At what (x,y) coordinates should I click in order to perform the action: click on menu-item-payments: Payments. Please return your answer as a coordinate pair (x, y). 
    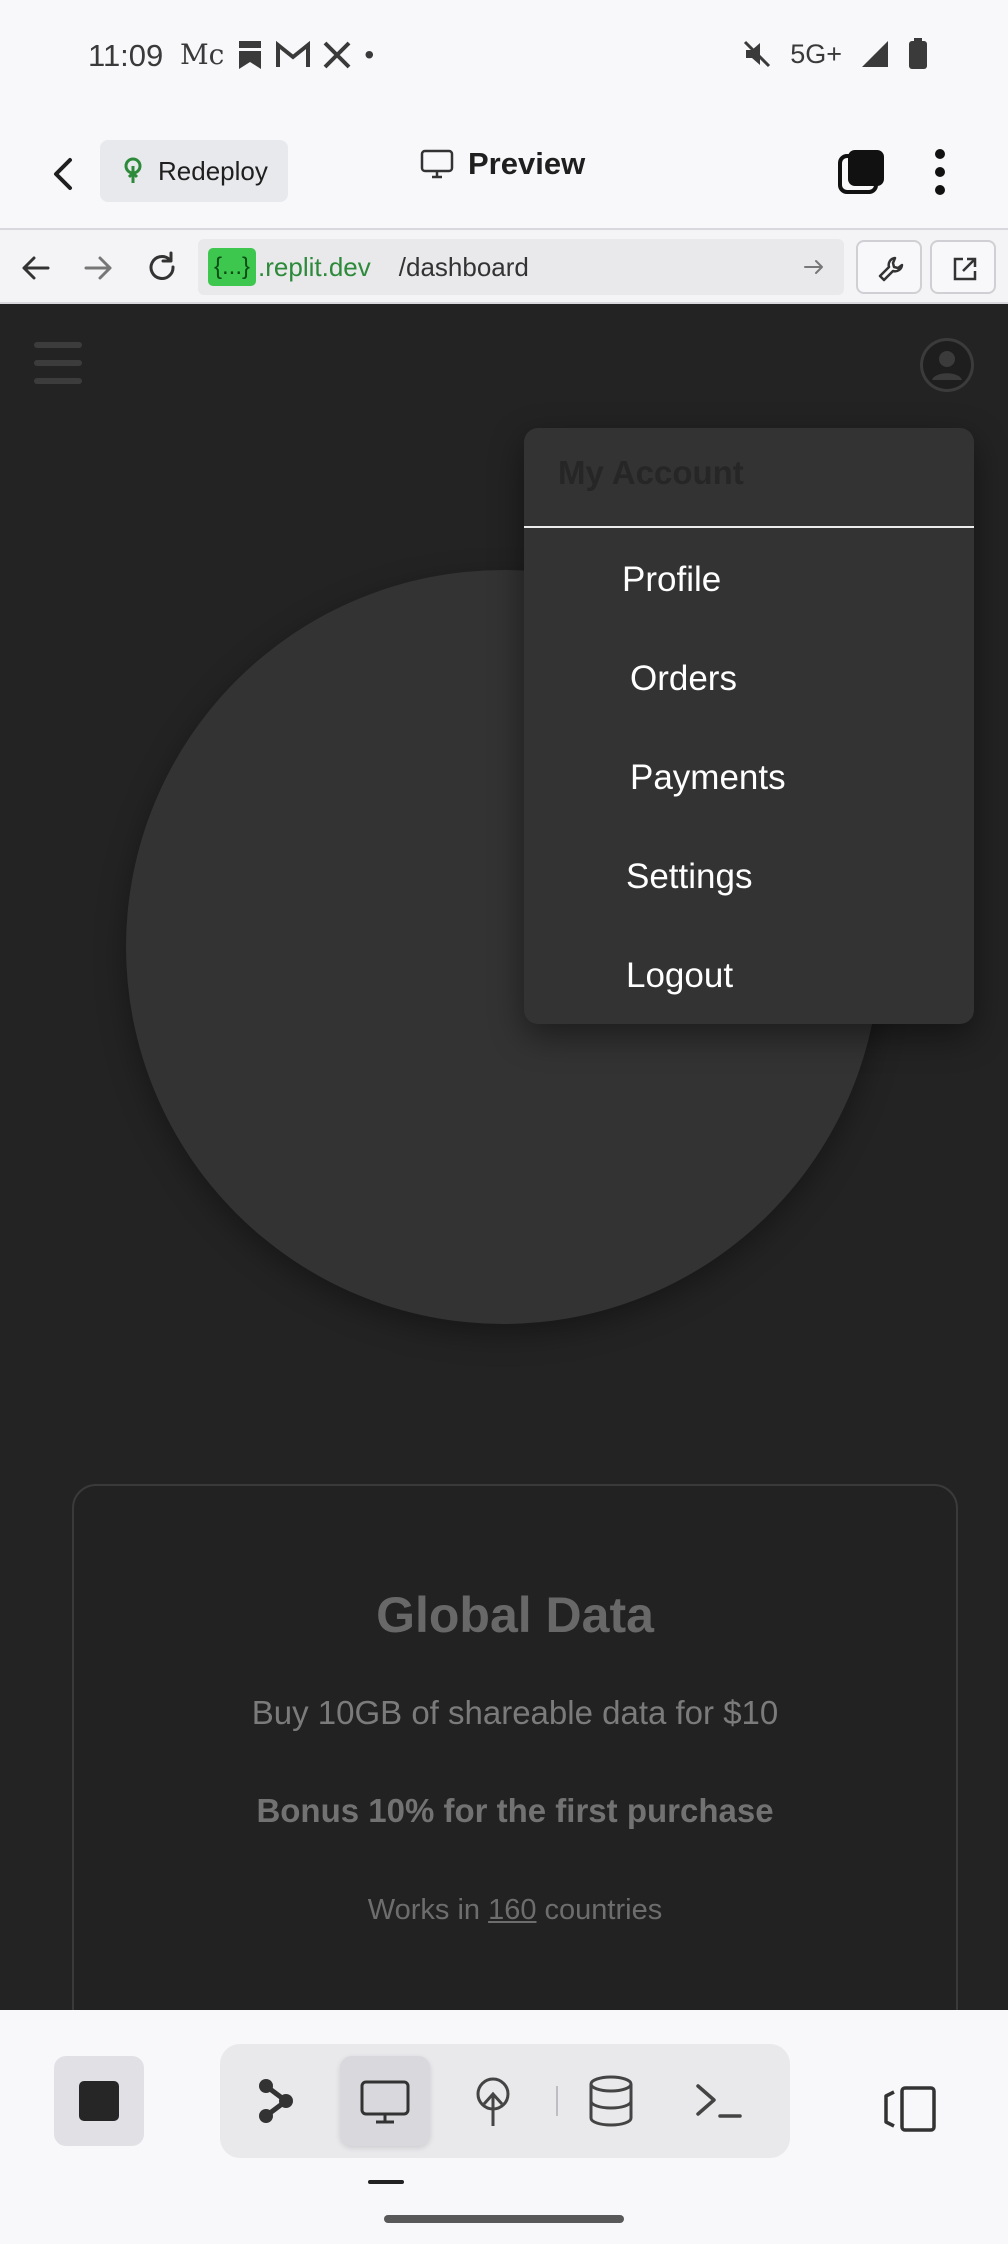
    Looking at the image, I should click on (708, 778).